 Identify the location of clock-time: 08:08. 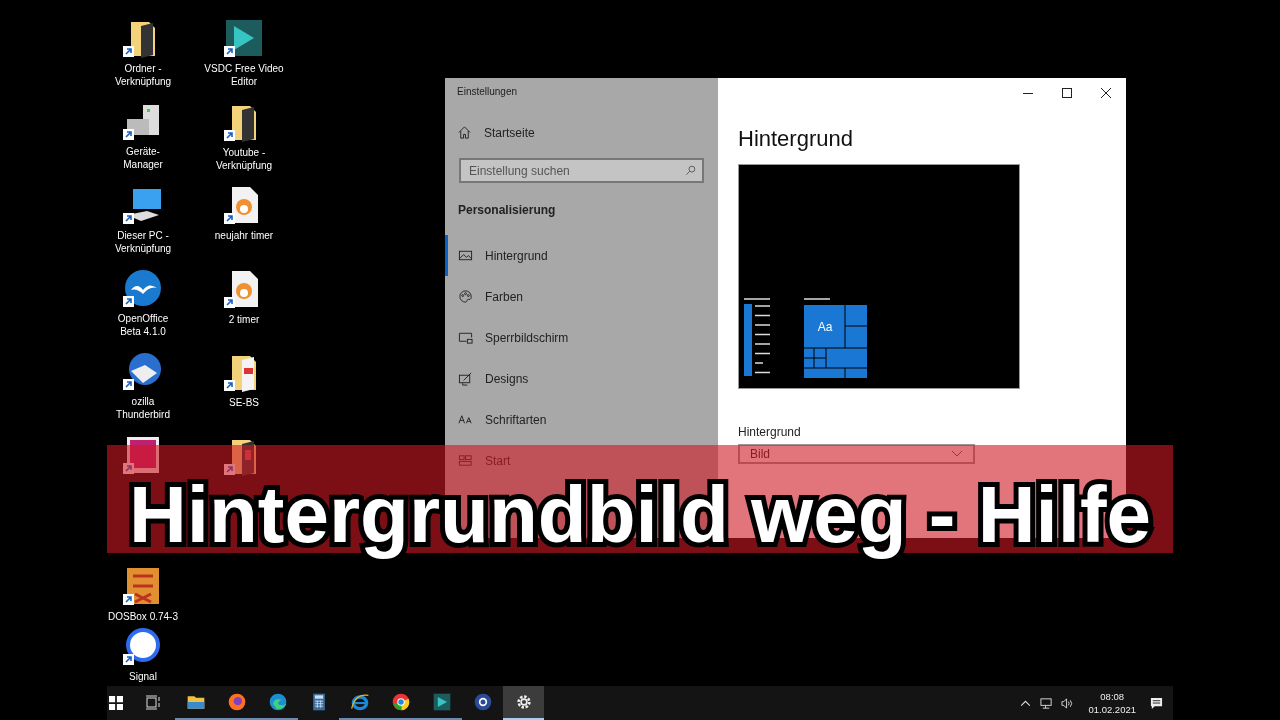
(1112, 696).